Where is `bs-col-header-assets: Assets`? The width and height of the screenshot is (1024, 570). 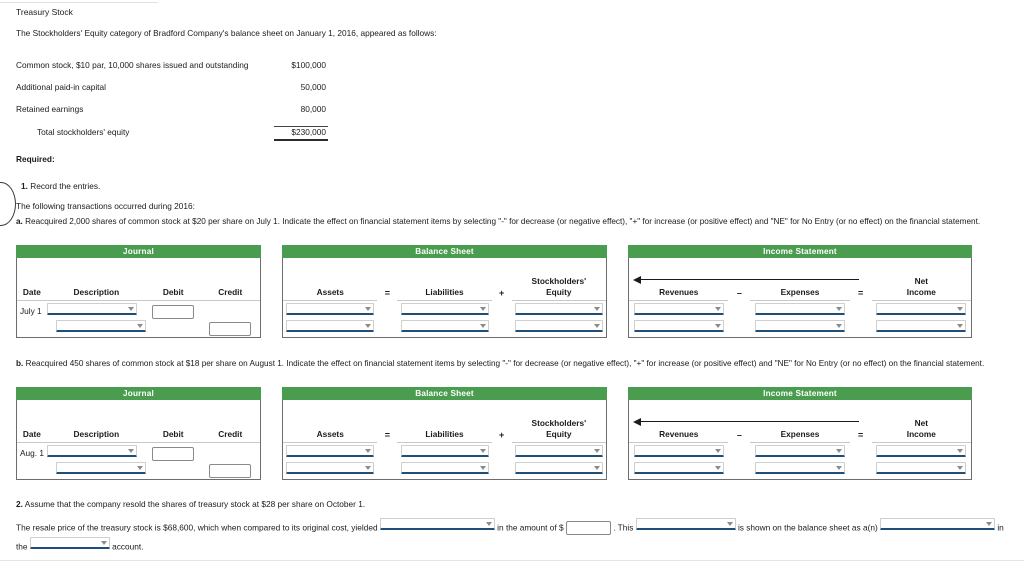
bs-col-header-assets: Assets is located at coordinates (330, 294).